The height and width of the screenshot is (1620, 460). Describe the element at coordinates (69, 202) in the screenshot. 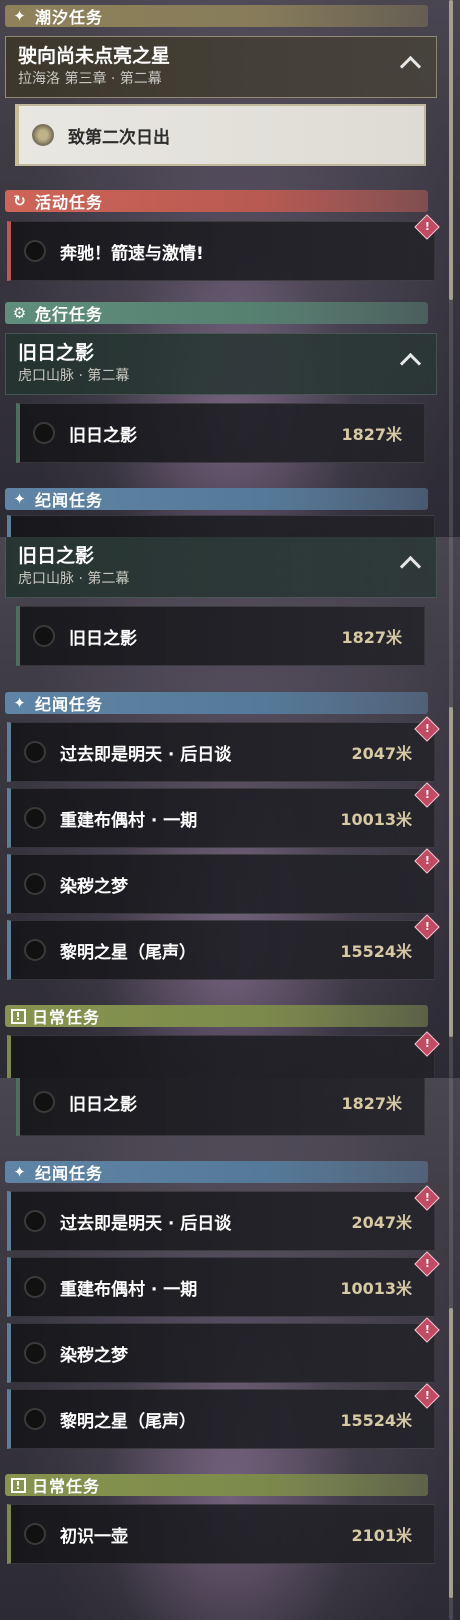

I see `category-label: 活动任务` at that location.